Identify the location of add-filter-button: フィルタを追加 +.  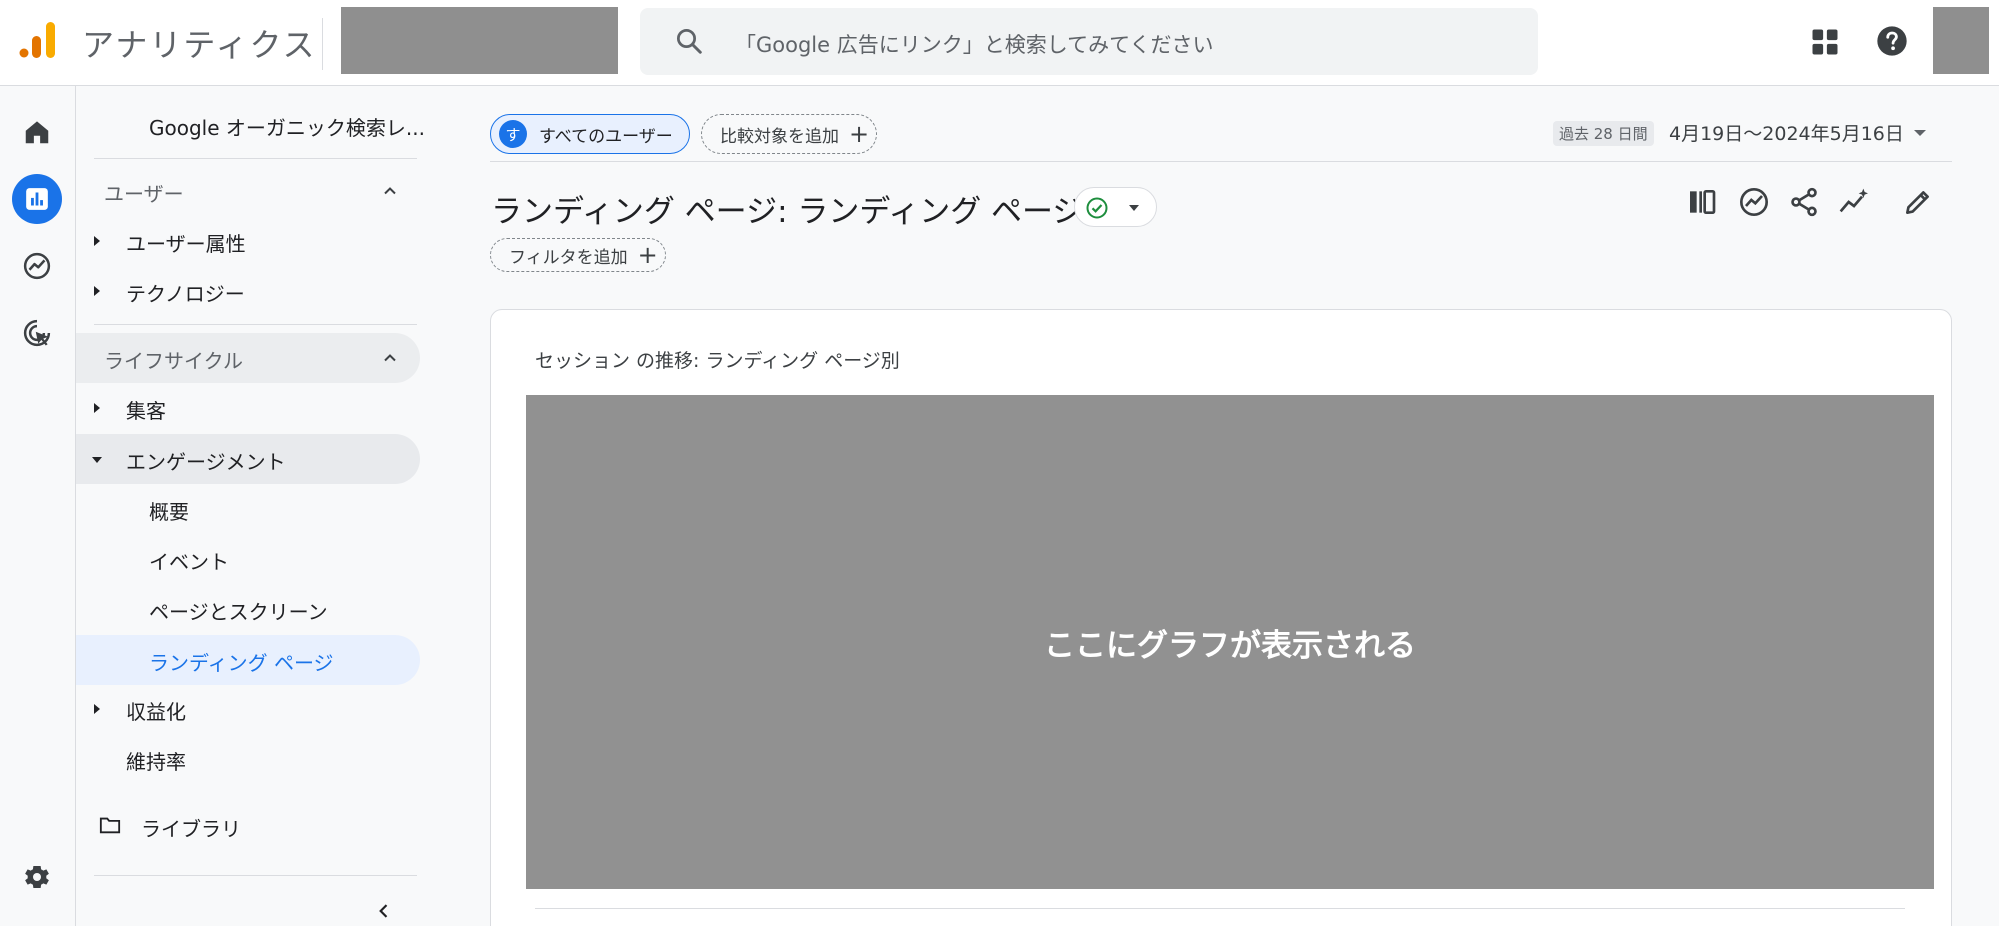
(578, 255).